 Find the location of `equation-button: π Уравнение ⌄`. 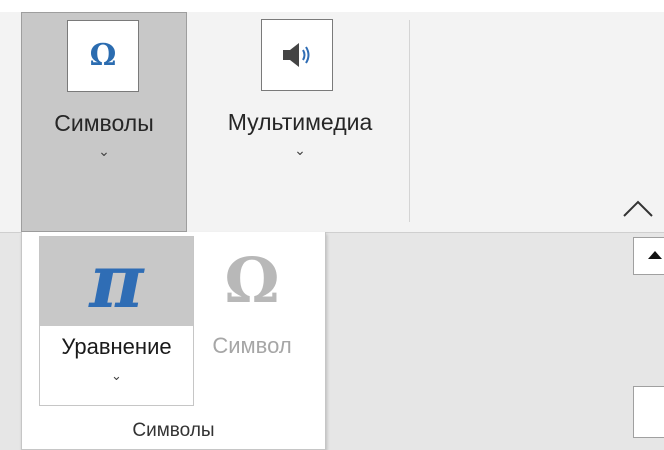

equation-button: π Уравнение ⌄ is located at coordinates (116, 321).